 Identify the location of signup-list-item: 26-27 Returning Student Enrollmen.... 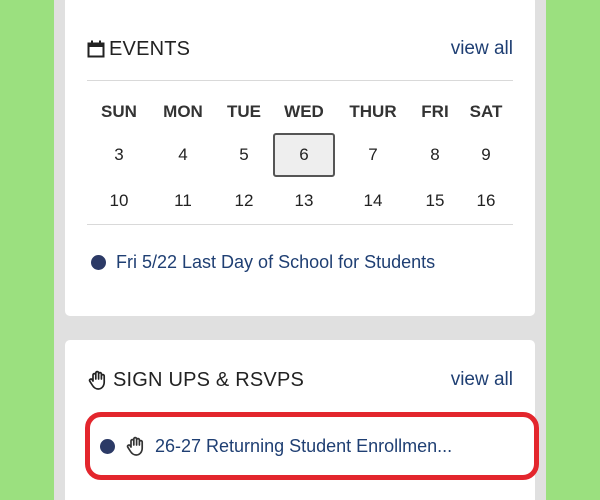
(312, 446).